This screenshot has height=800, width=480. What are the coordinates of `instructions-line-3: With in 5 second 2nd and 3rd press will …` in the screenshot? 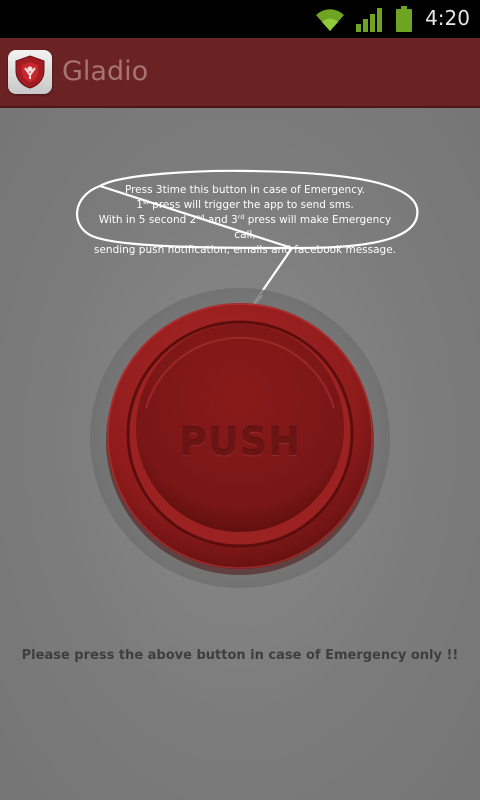 It's located at (245, 227).